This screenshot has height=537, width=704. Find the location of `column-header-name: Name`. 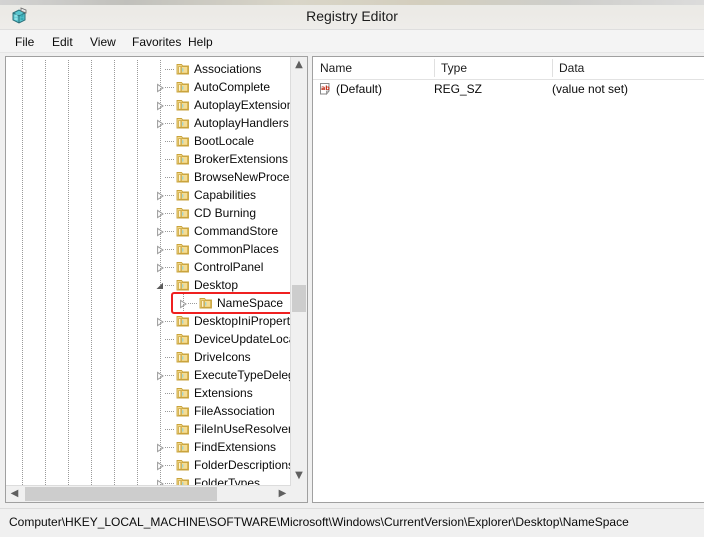

column-header-name: Name is located at coordinates (373, 68).